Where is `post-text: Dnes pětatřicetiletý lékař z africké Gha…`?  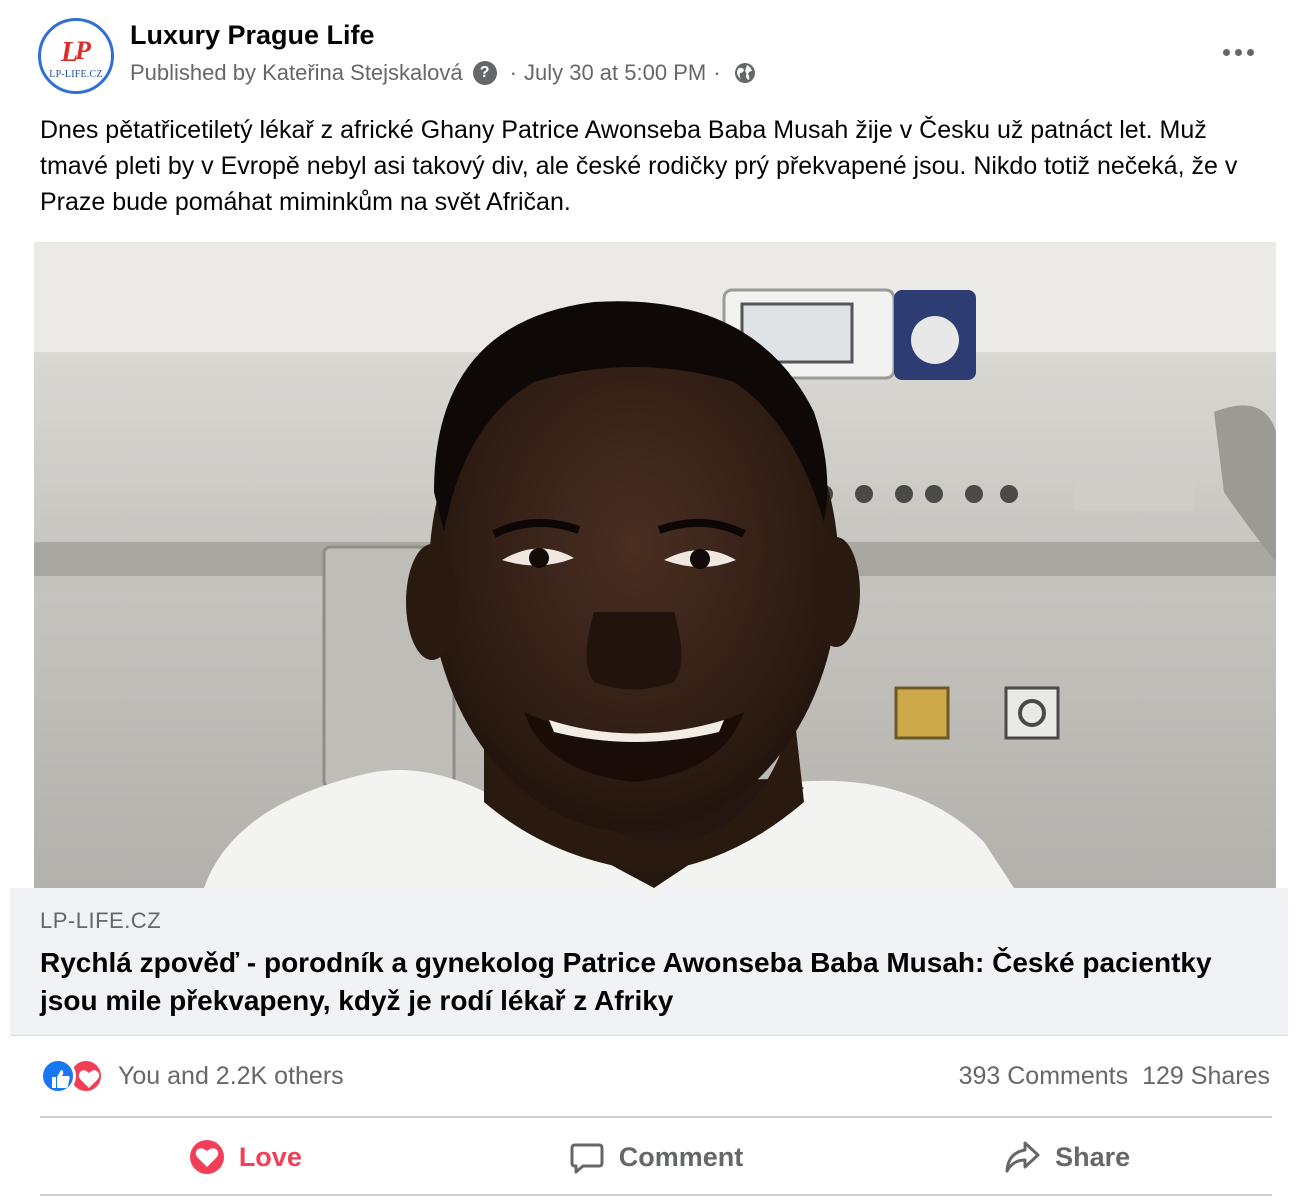
post-text: Dnes pětatřicetiletý lékař z africké Gha… is located at coordinates (639, 166).